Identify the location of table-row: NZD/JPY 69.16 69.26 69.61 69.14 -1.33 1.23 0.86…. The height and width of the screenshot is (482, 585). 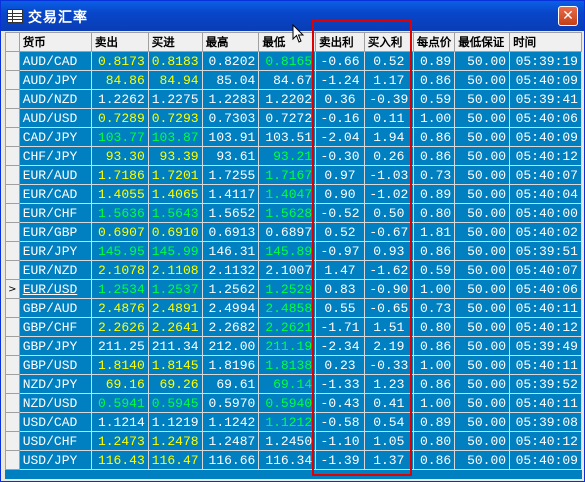
(293, 384).